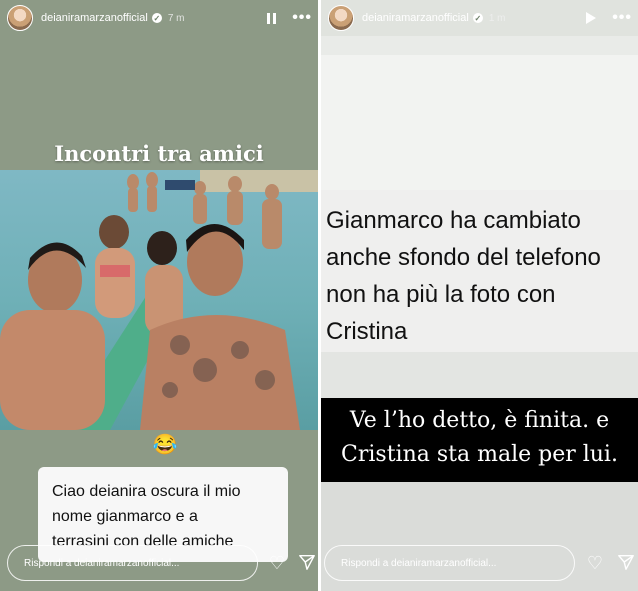 This screenshot has height=591, width=638. Describe the element at coordinates (125, 516) in the screenshot. I see `chat-line: nome gianmarco e a` at that location.